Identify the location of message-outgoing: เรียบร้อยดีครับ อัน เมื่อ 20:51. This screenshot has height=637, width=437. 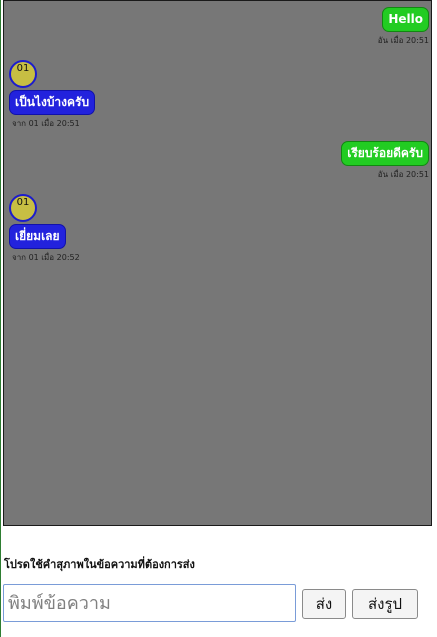
(385, 161).